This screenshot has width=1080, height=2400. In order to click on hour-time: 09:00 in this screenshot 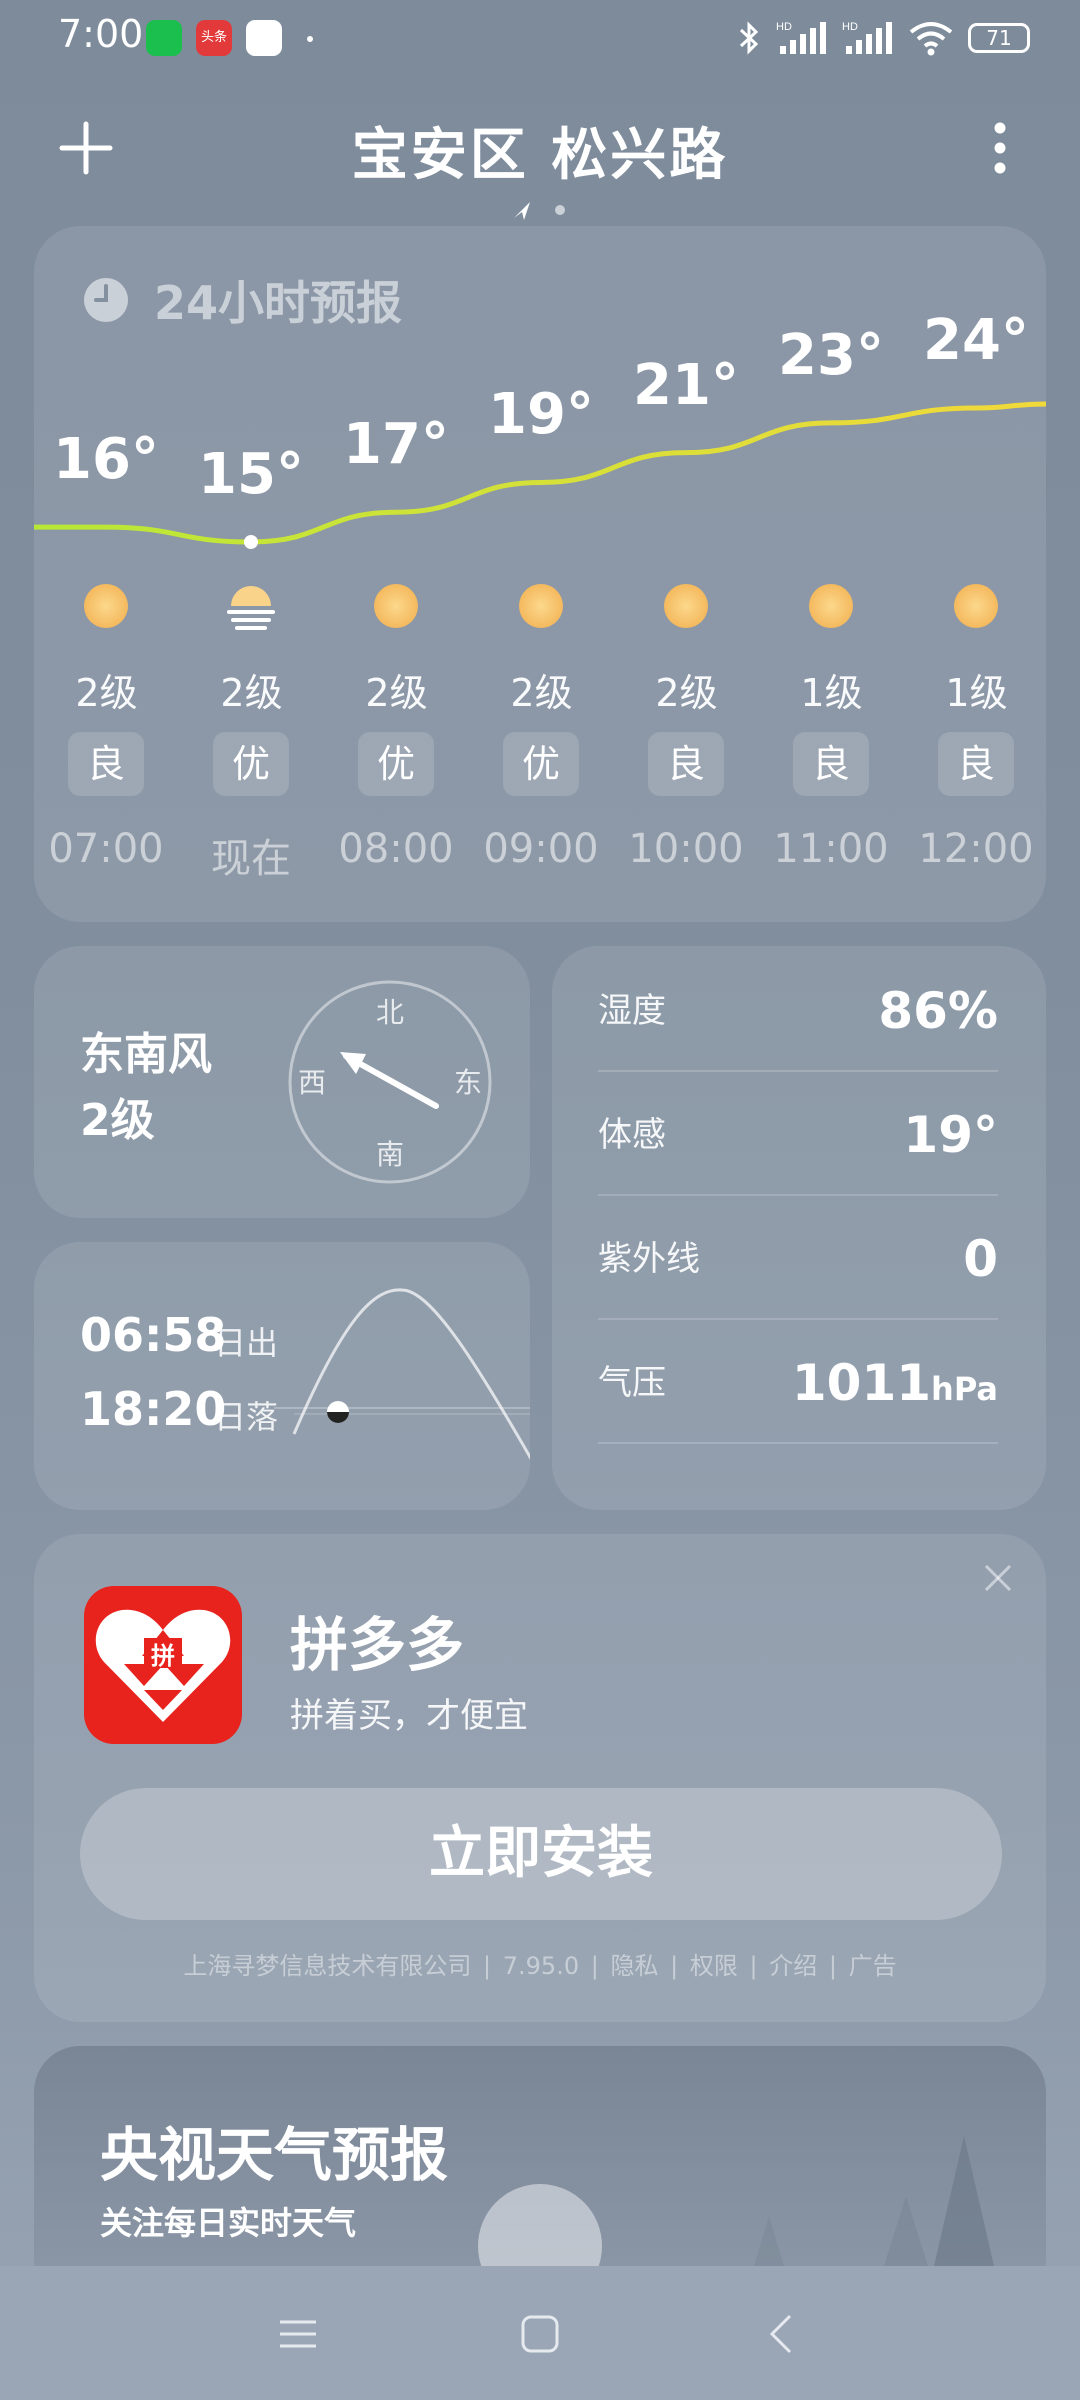, I will do `click(541, 849)`.